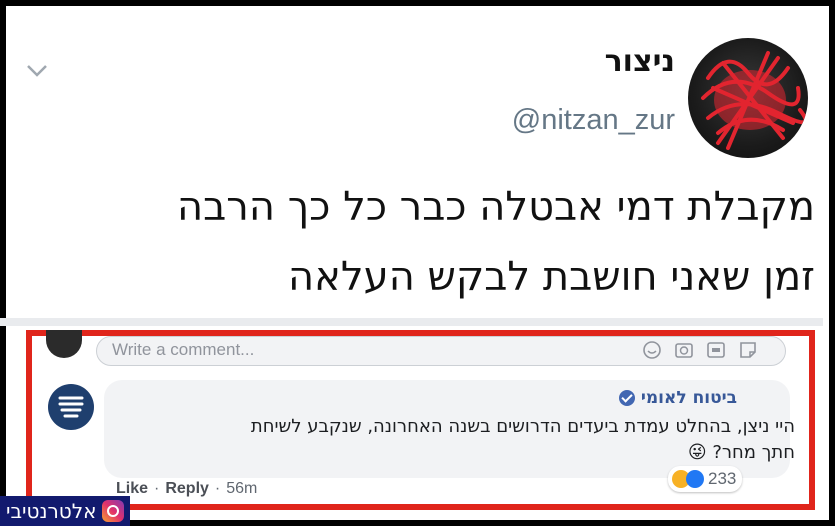  I want to click on reply-button: Reply, so click(187, 489).